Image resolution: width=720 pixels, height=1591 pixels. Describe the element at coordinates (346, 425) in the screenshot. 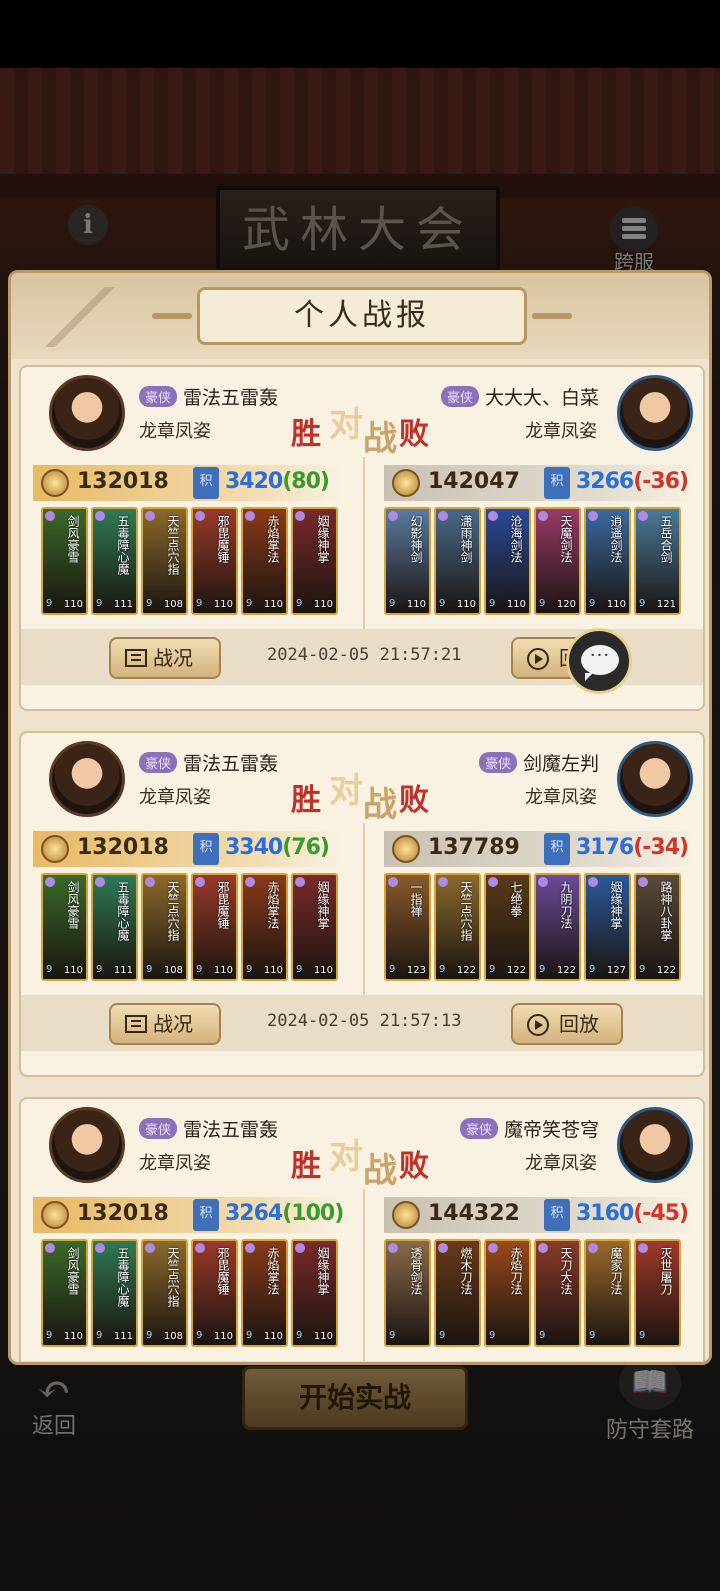

I see `vs-label: 对` at that location.